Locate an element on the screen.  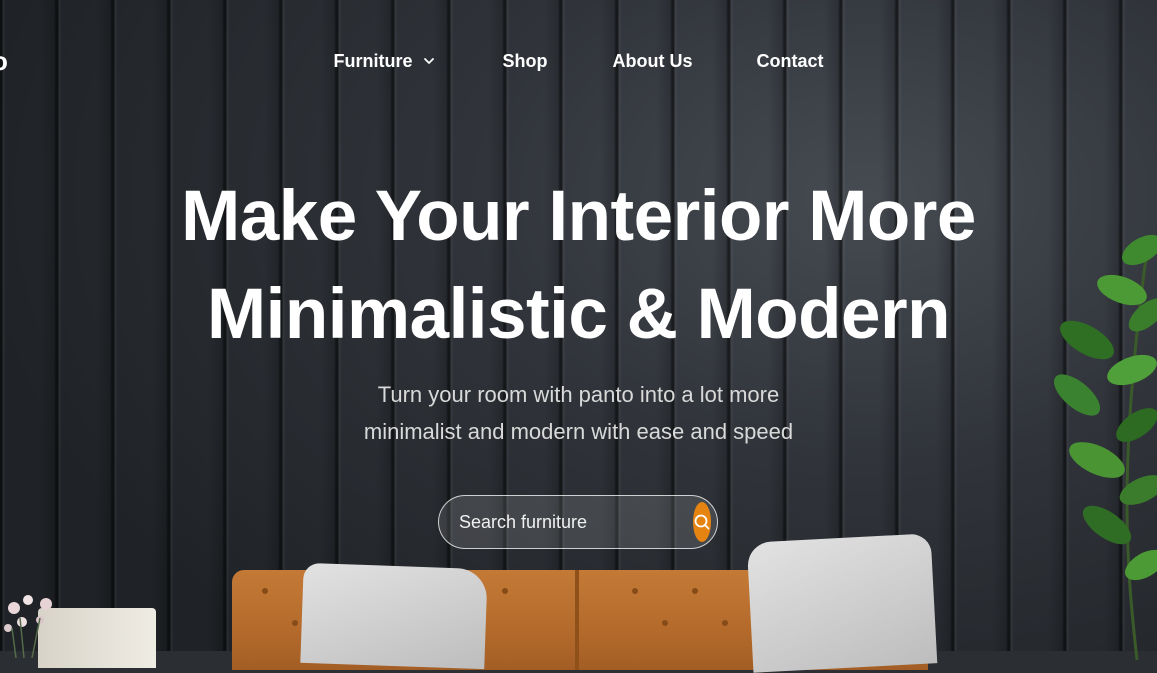
search-bar is located at coordinates (578, 522).